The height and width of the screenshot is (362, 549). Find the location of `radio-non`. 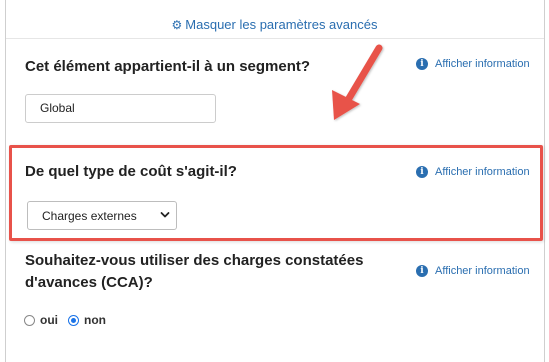

radio-non is located at coordinates (73, 320).